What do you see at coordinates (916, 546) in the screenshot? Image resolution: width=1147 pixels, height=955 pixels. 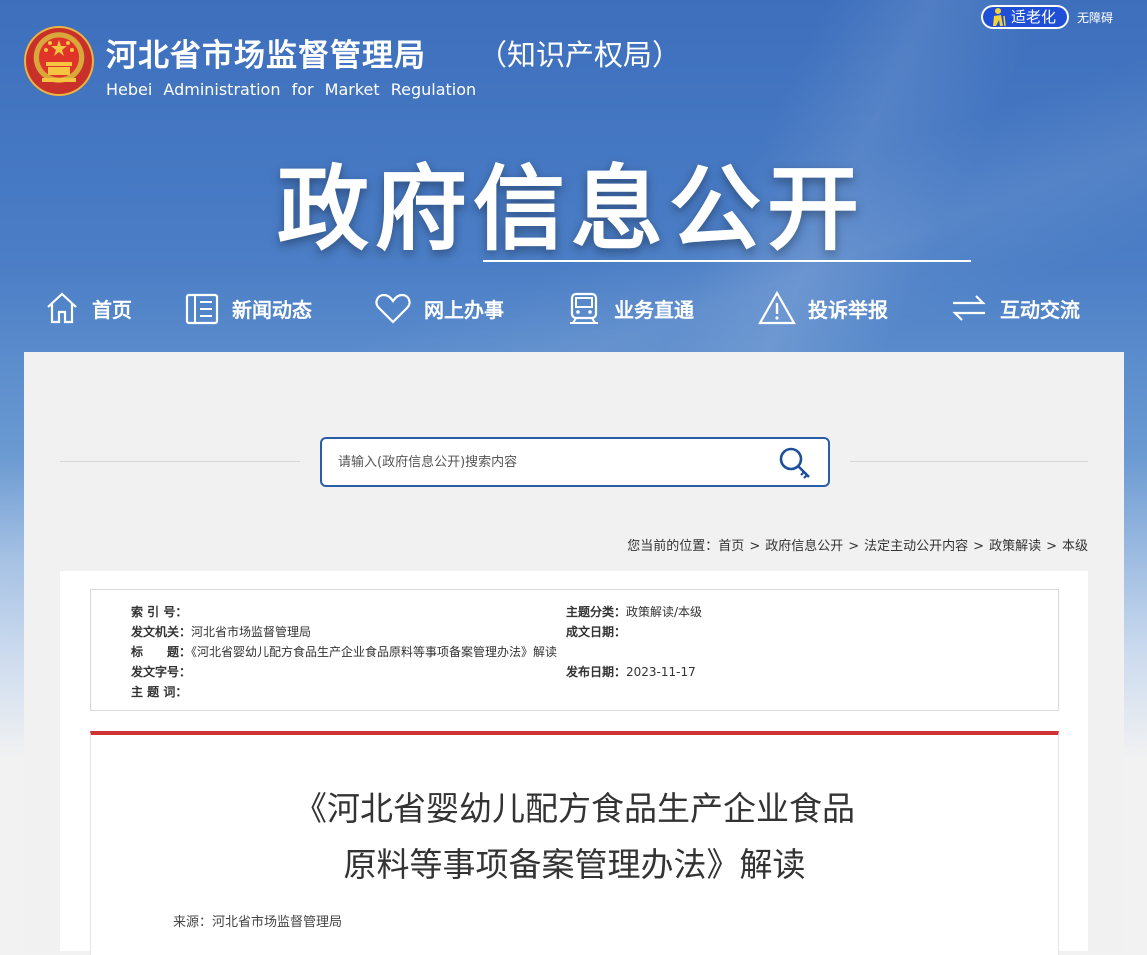 I see `breadcrumb-item: 法定主动公开内容` at bounding box center [916, 546].